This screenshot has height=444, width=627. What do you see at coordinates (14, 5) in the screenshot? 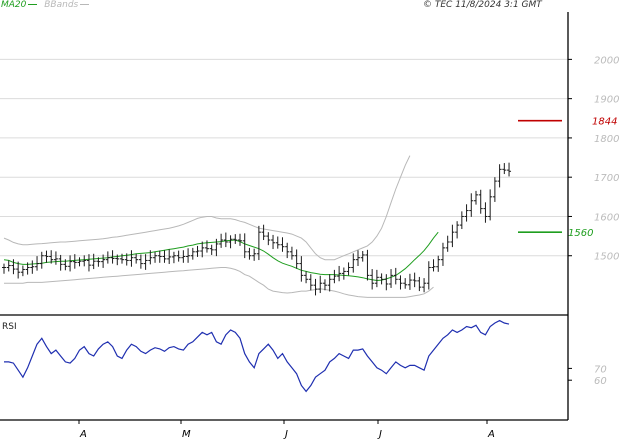
I see `legend-ma20-label: MA20` at bounding box center [14, 5].